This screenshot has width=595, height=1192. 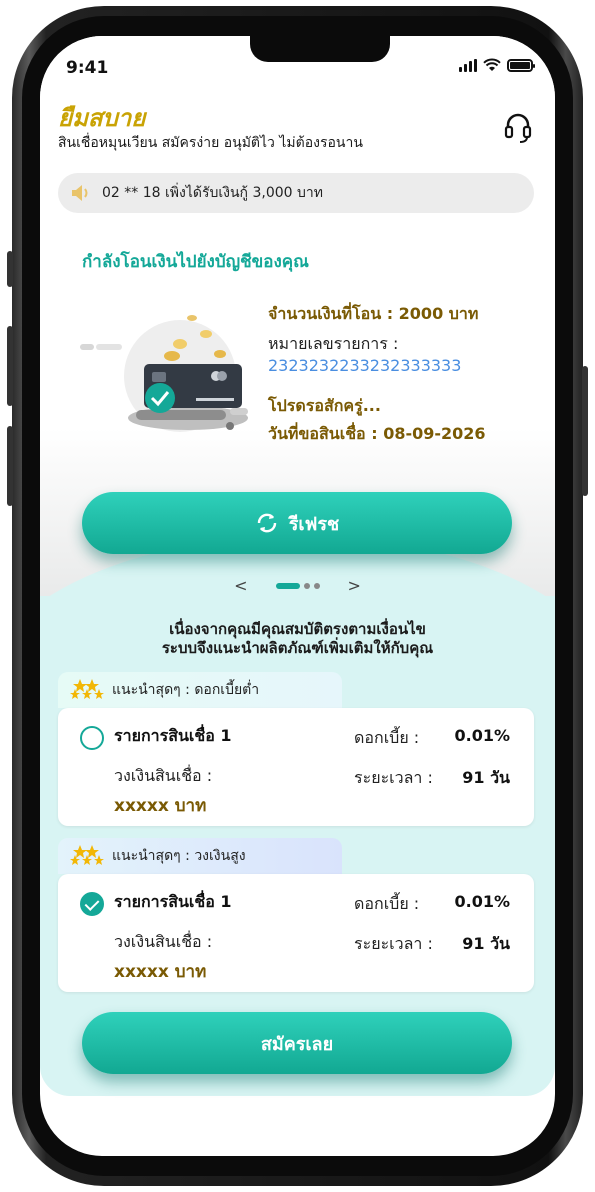 I want to click on apply-button: สมัครเลย, so click(x=297, y=1043).